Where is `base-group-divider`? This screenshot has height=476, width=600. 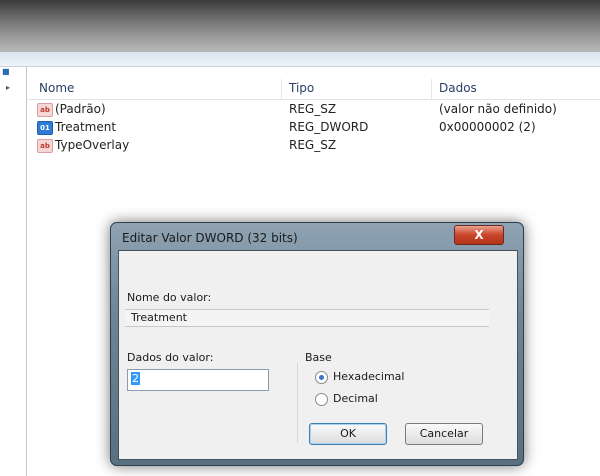 base-group-divider is located at coordinates (297, 403).